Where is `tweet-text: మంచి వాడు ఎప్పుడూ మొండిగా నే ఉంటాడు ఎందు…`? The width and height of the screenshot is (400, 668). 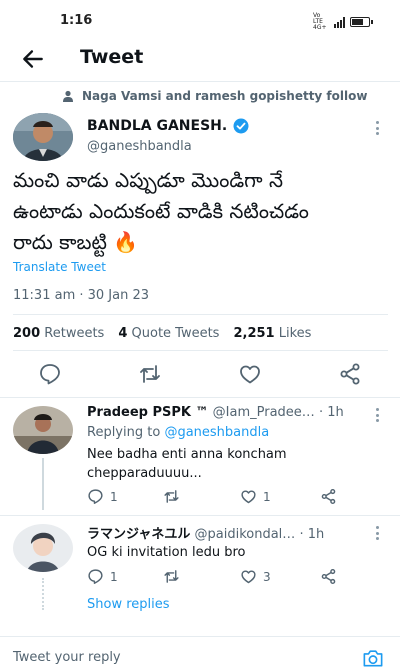 tweet-text: మంచి వాడు ఎప్పుడూ మొండిగా నే ఉంటాడు ఎందు… is located at coordinates (161, 211).